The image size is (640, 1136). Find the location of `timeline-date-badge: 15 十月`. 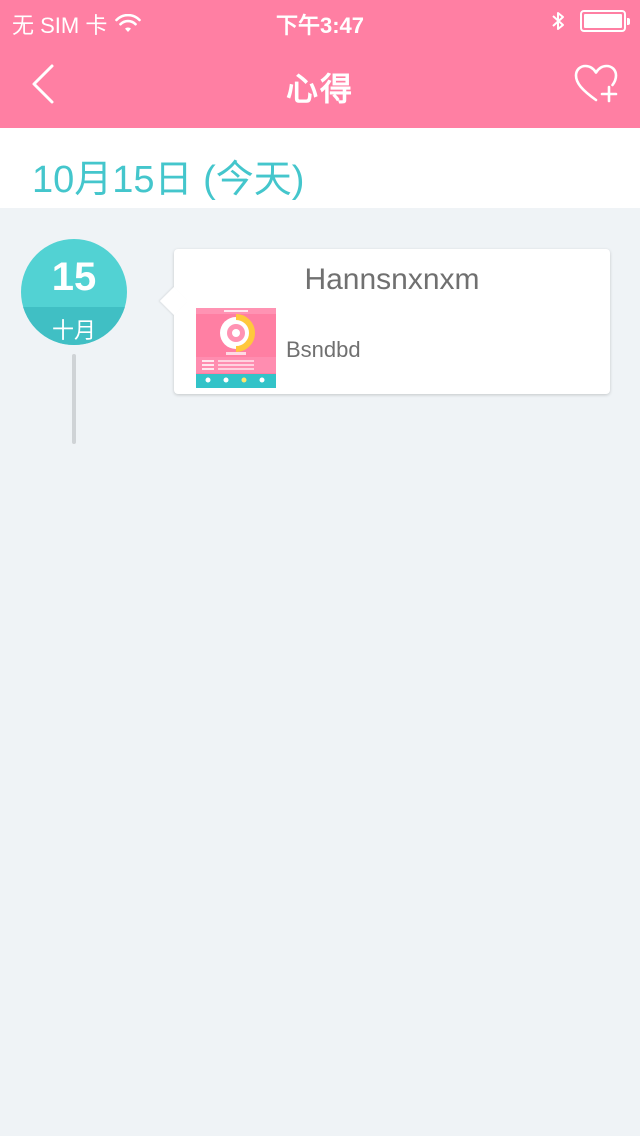

timeline-date-badge: 15 十月 is located at coordinates (74, 292).